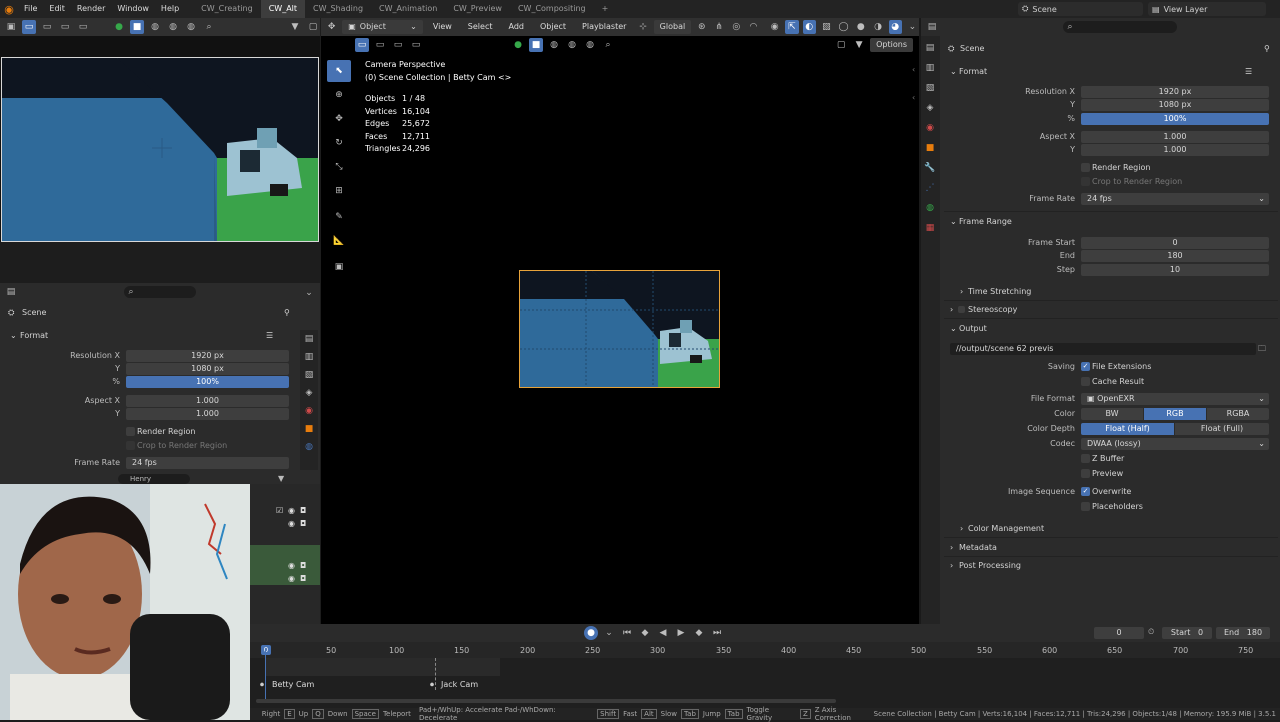  What do you see at coordinates (480, 27) in the screenshot?
I see `menu-select: Select` at bounding box center [480, 27].